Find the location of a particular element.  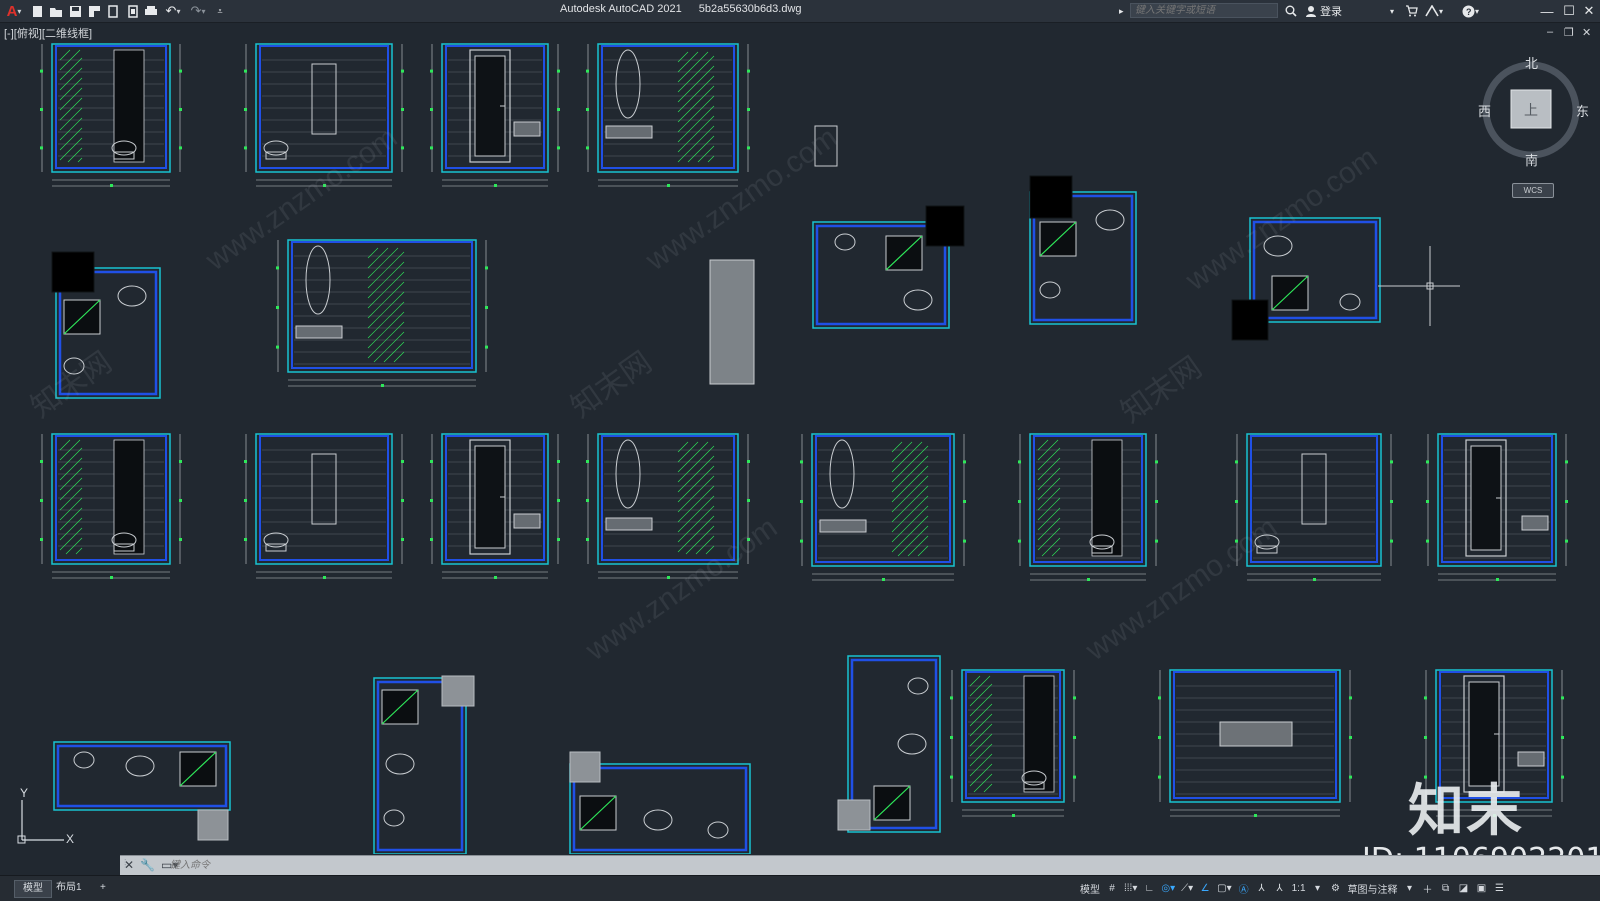

annotation-scale-value: 1:1 is located at coordinates (1299, 888).